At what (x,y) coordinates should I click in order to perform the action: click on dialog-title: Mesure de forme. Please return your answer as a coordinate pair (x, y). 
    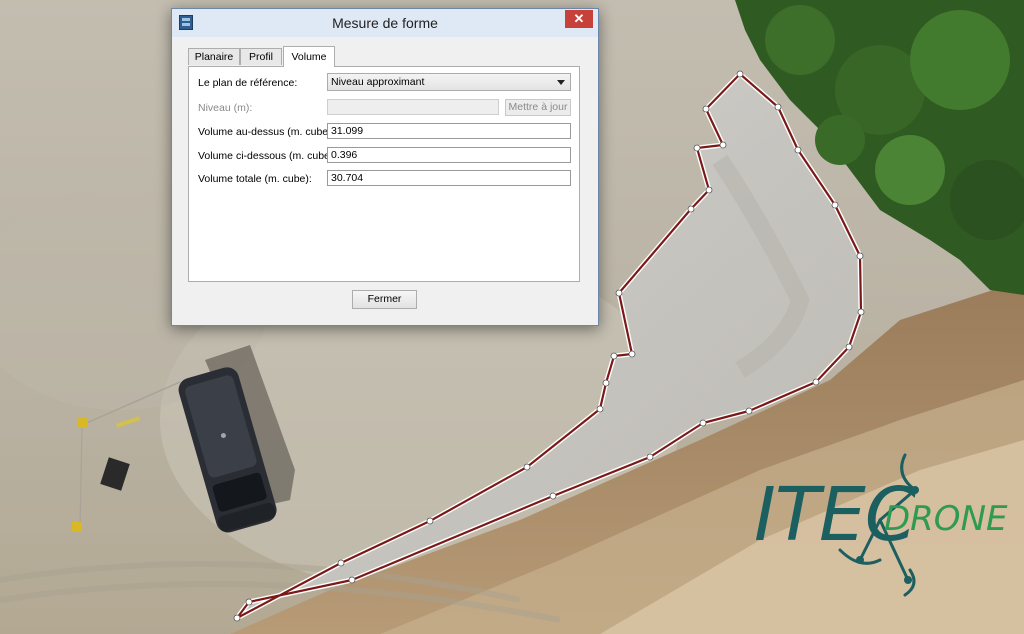
    Looking at the image, I should click on (385, 23).